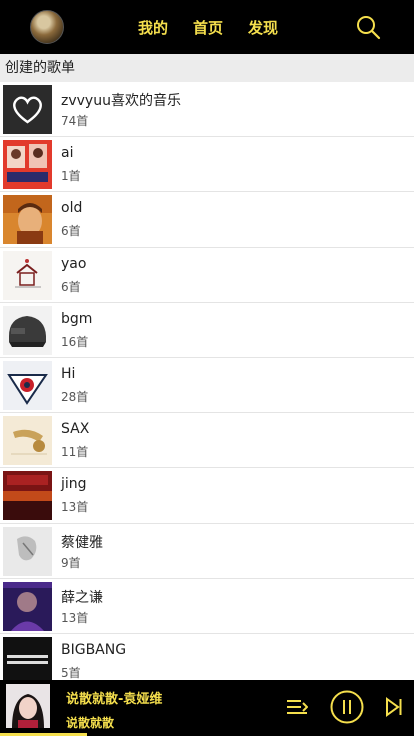 The width and height of the screenshot is (414, 736). Describe the element at coordinates (207, 551) in the screenshot. I see `playlist-row: 蔡健雅 9首` at that location.